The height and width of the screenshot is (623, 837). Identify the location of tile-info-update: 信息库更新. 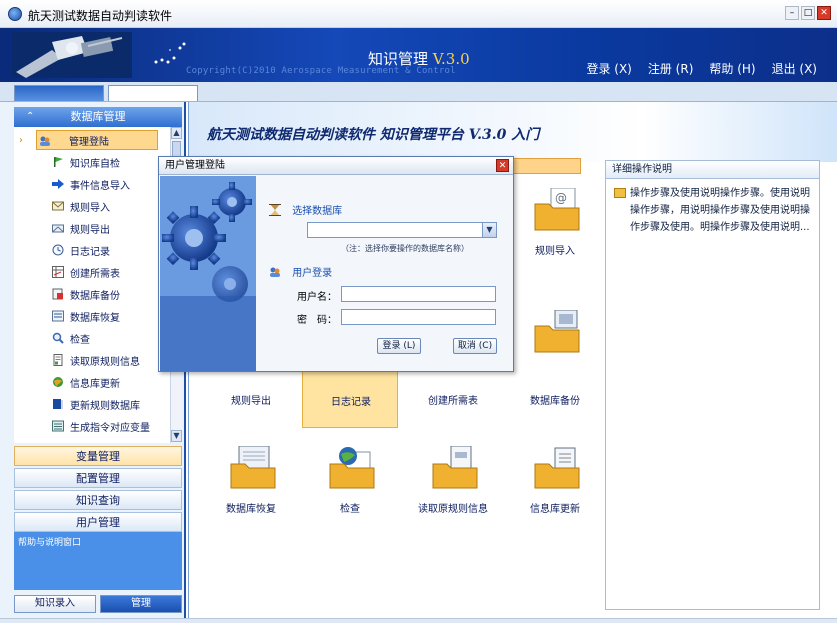
(555, 487).